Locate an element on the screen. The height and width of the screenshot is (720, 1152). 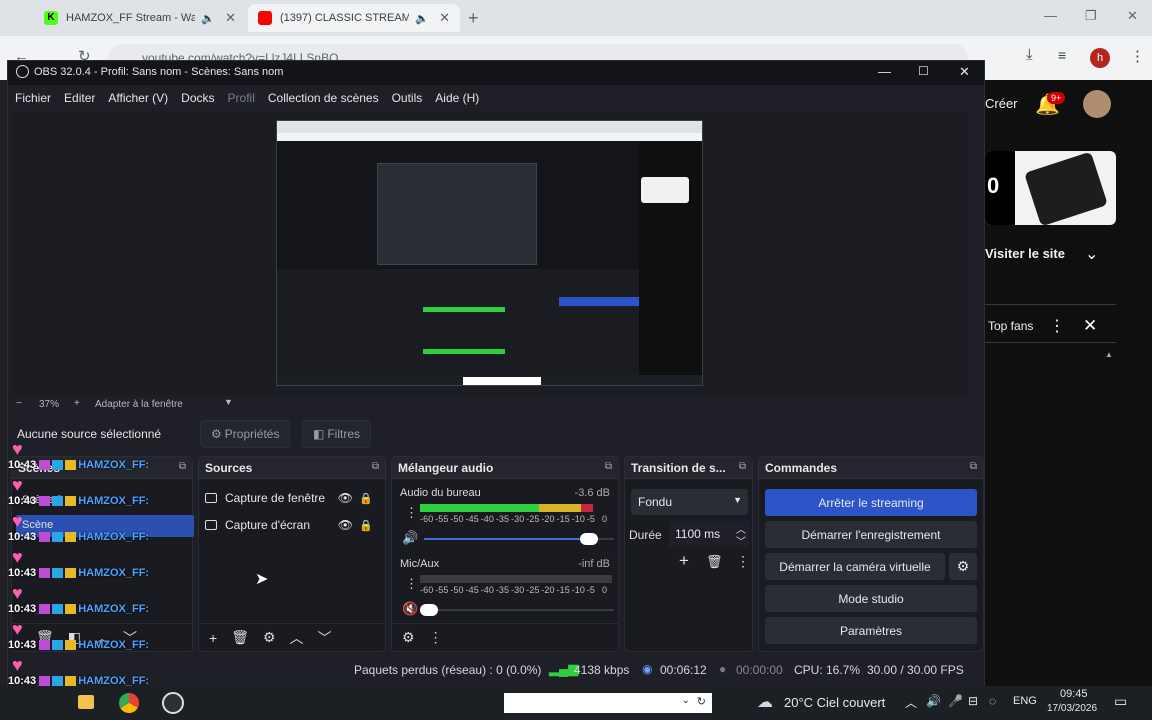
move-up-icon: ︿ is located at coordinates (297, 638).